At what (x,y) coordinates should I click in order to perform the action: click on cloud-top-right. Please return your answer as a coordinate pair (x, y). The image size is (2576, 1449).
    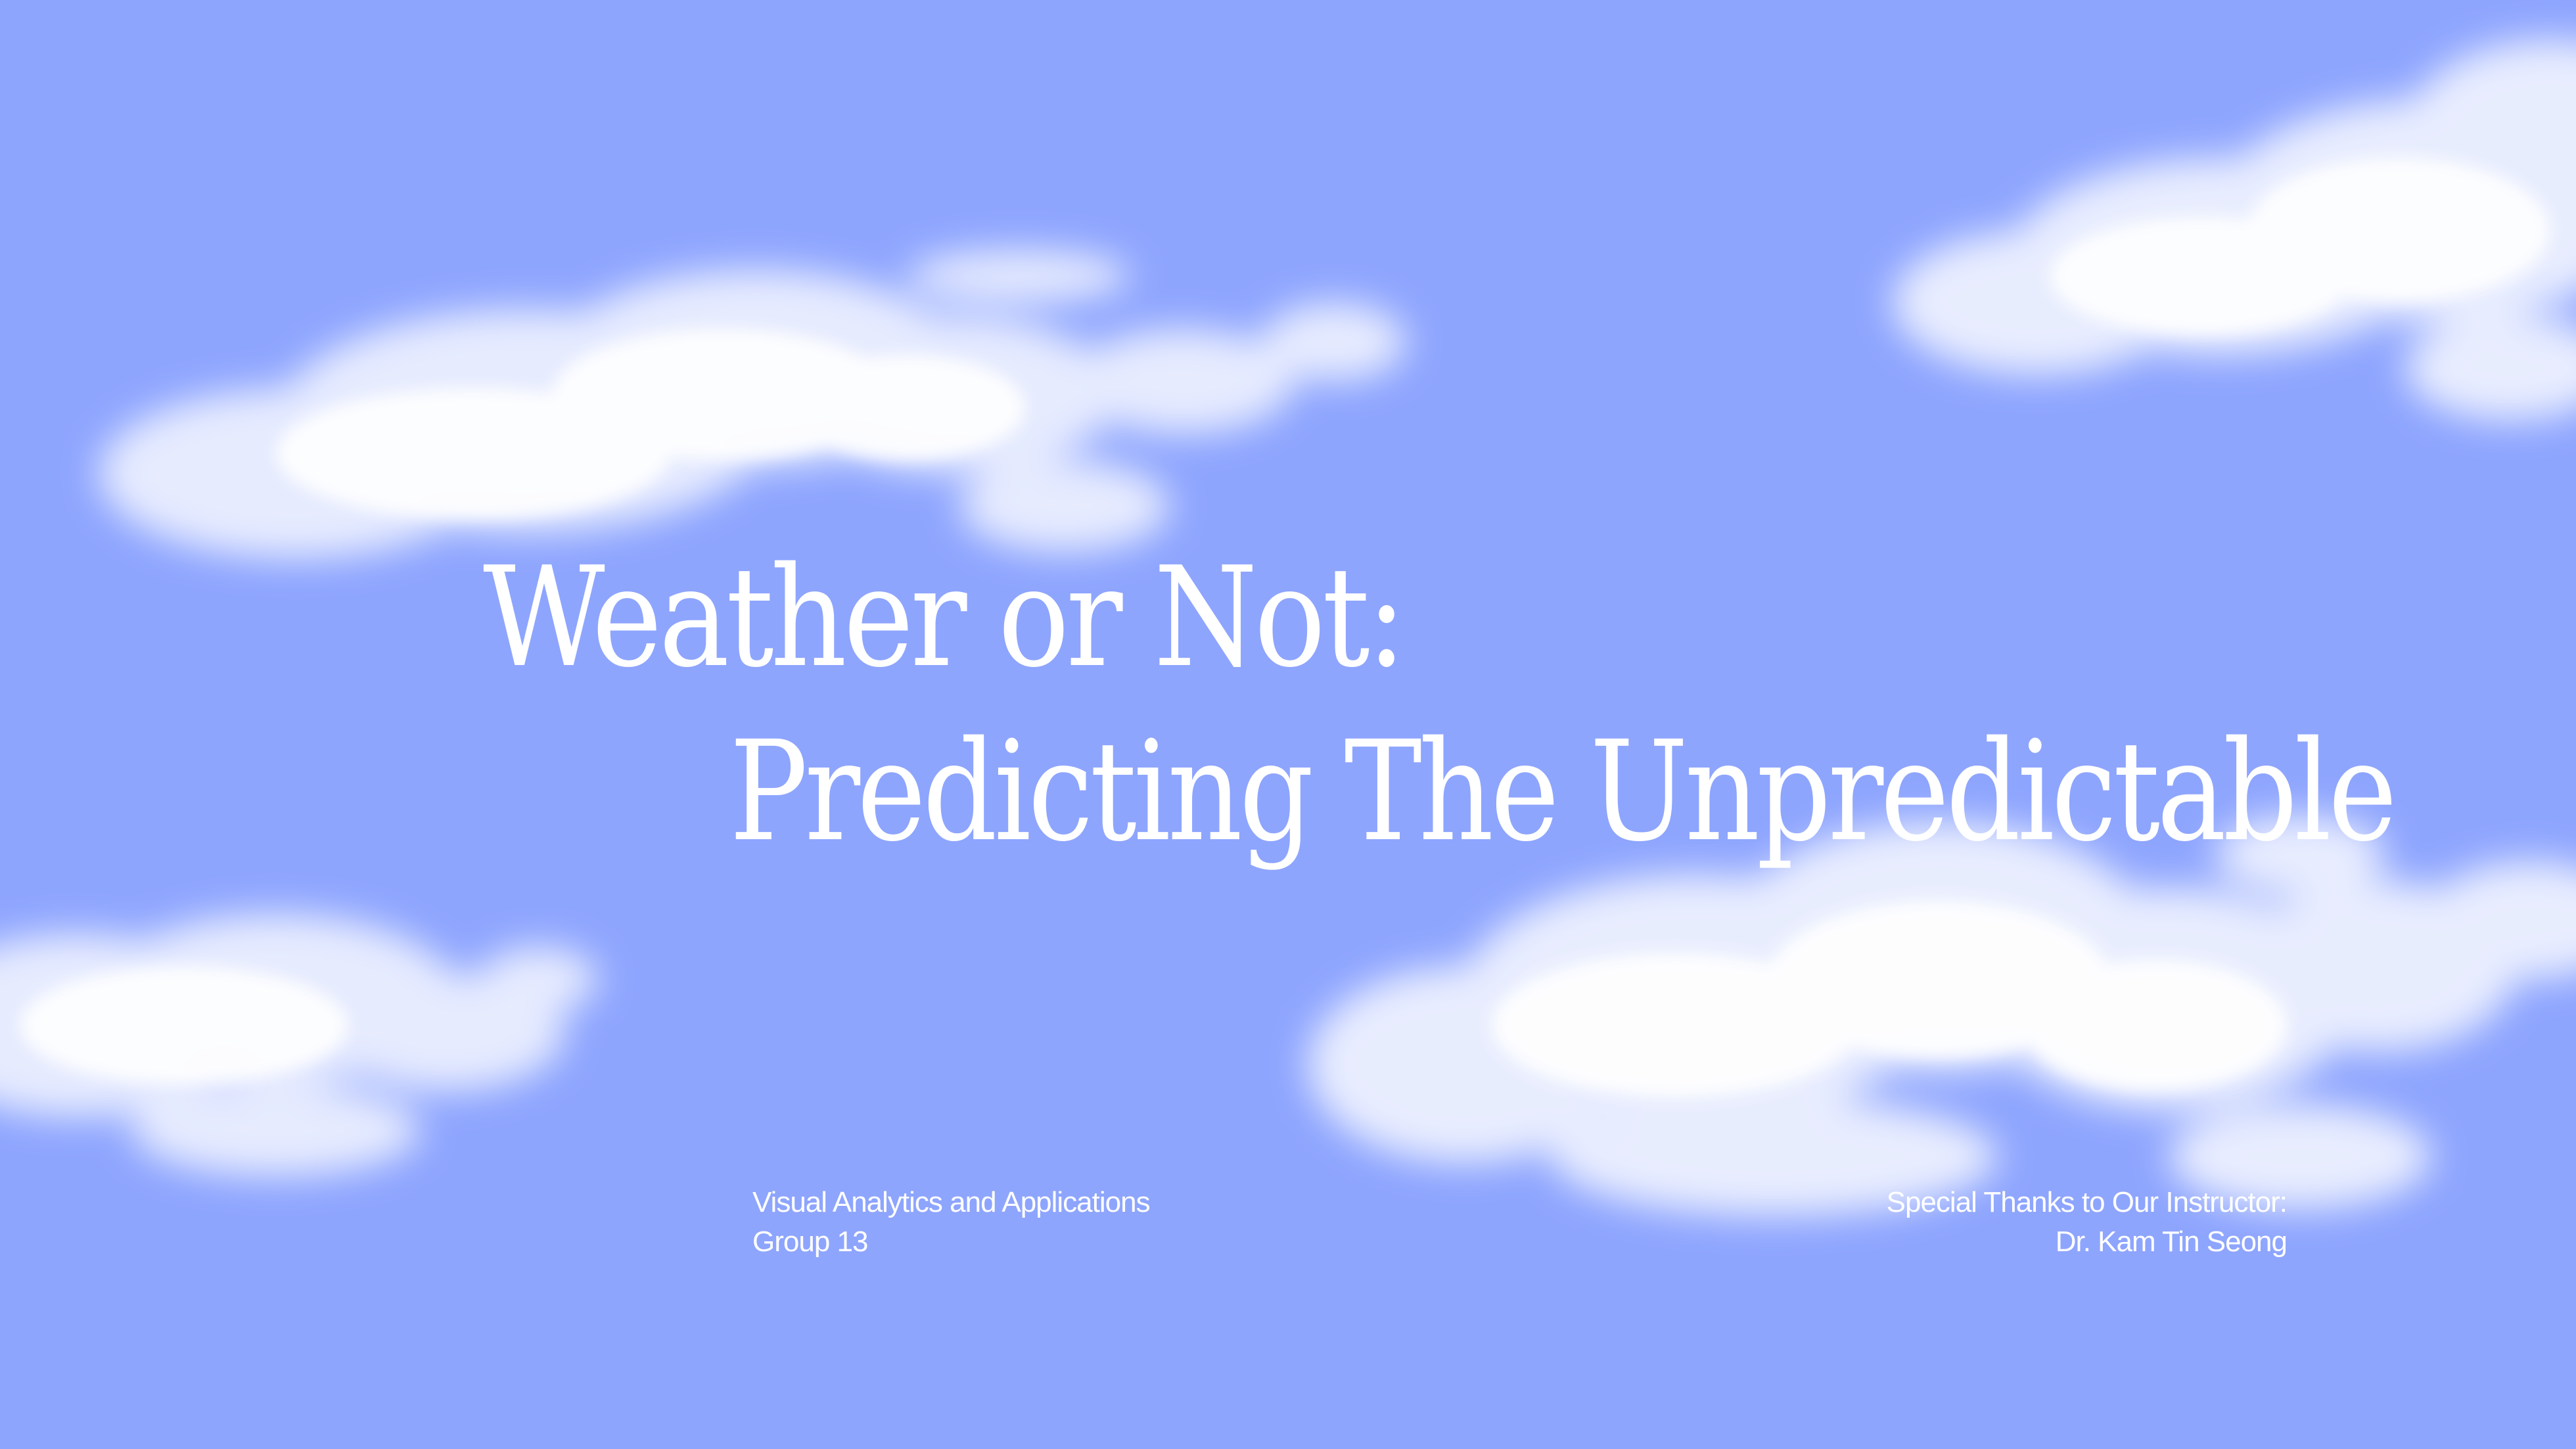
    Looking at the image, I should click on (2234, 230).